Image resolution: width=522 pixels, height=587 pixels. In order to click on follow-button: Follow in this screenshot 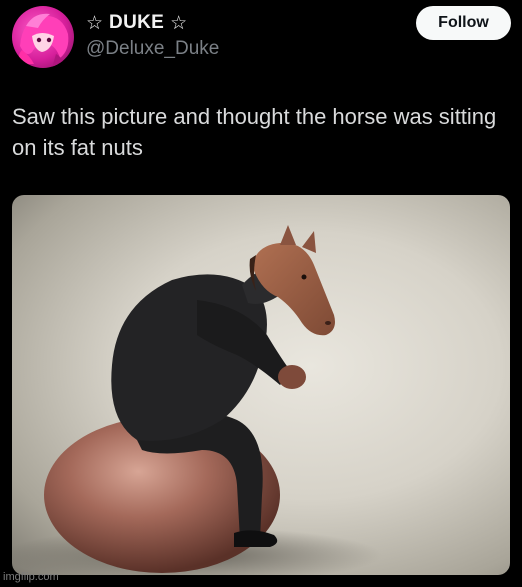, I will do `click(463, 23)`.